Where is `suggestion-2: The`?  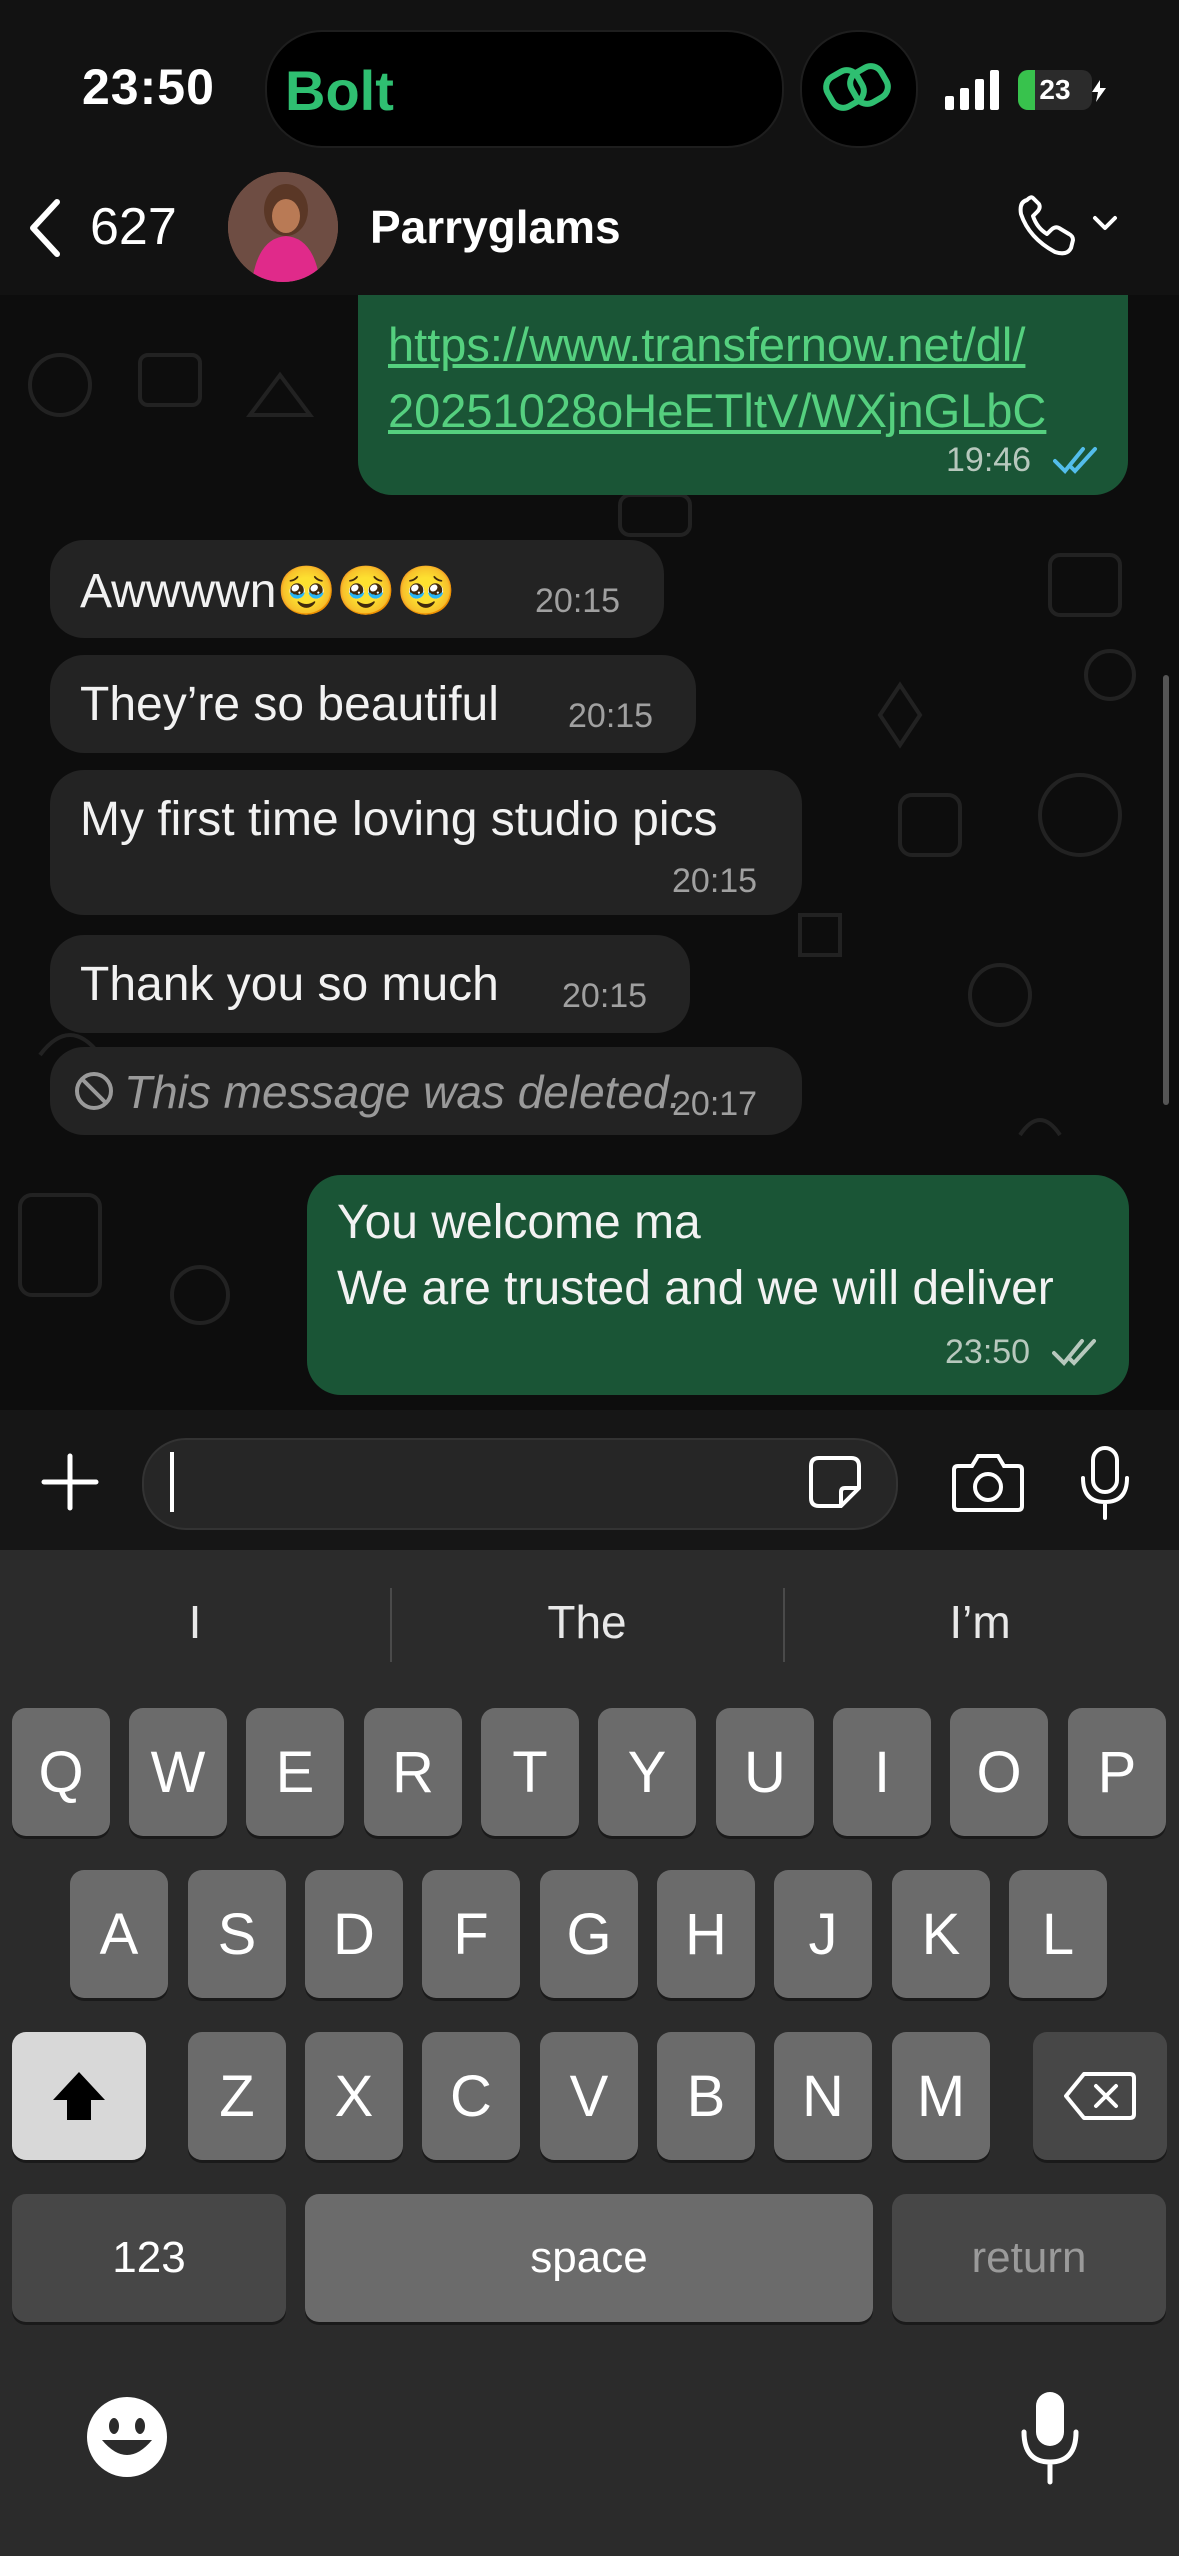 suggestion-2: The is located at coordinates (587, 1622).